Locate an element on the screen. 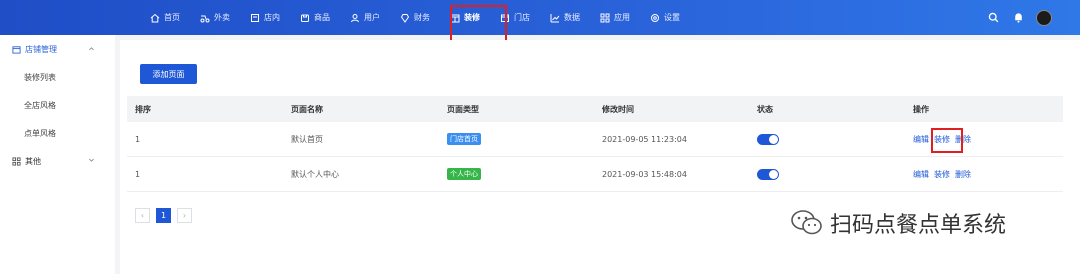 This screenshot has width=1080, height=274. nav-finance: 财务 is located at coordinates (415, 17).